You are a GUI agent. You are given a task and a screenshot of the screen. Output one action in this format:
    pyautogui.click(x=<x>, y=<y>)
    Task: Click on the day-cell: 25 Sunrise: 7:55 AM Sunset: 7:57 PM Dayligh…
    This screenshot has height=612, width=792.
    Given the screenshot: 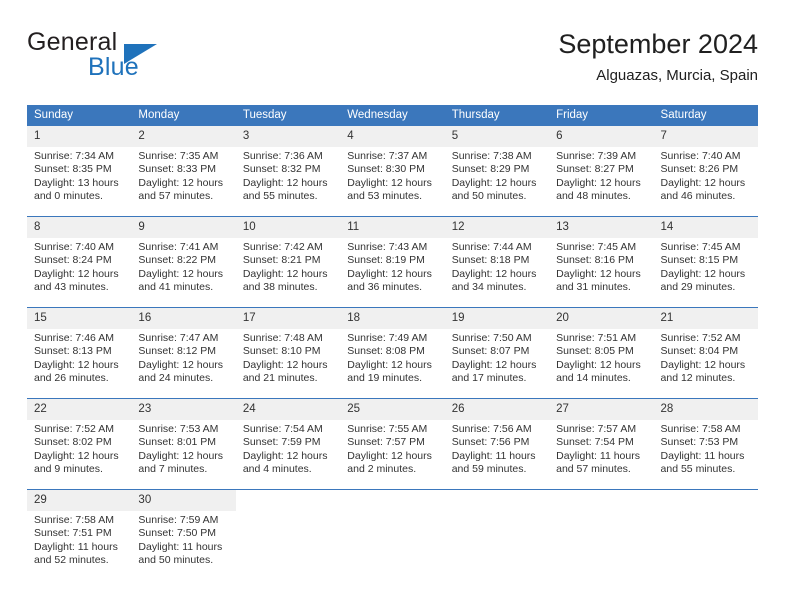 What is the action you would take?
    pyautogui.click(x=392, y=444)
    